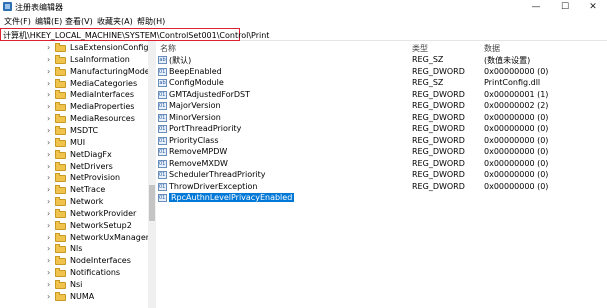 Image resolution: width=607 pixels, height=308 pixels. I want to click on tree-item-label: ManufacturingMode, so click(109, 71).